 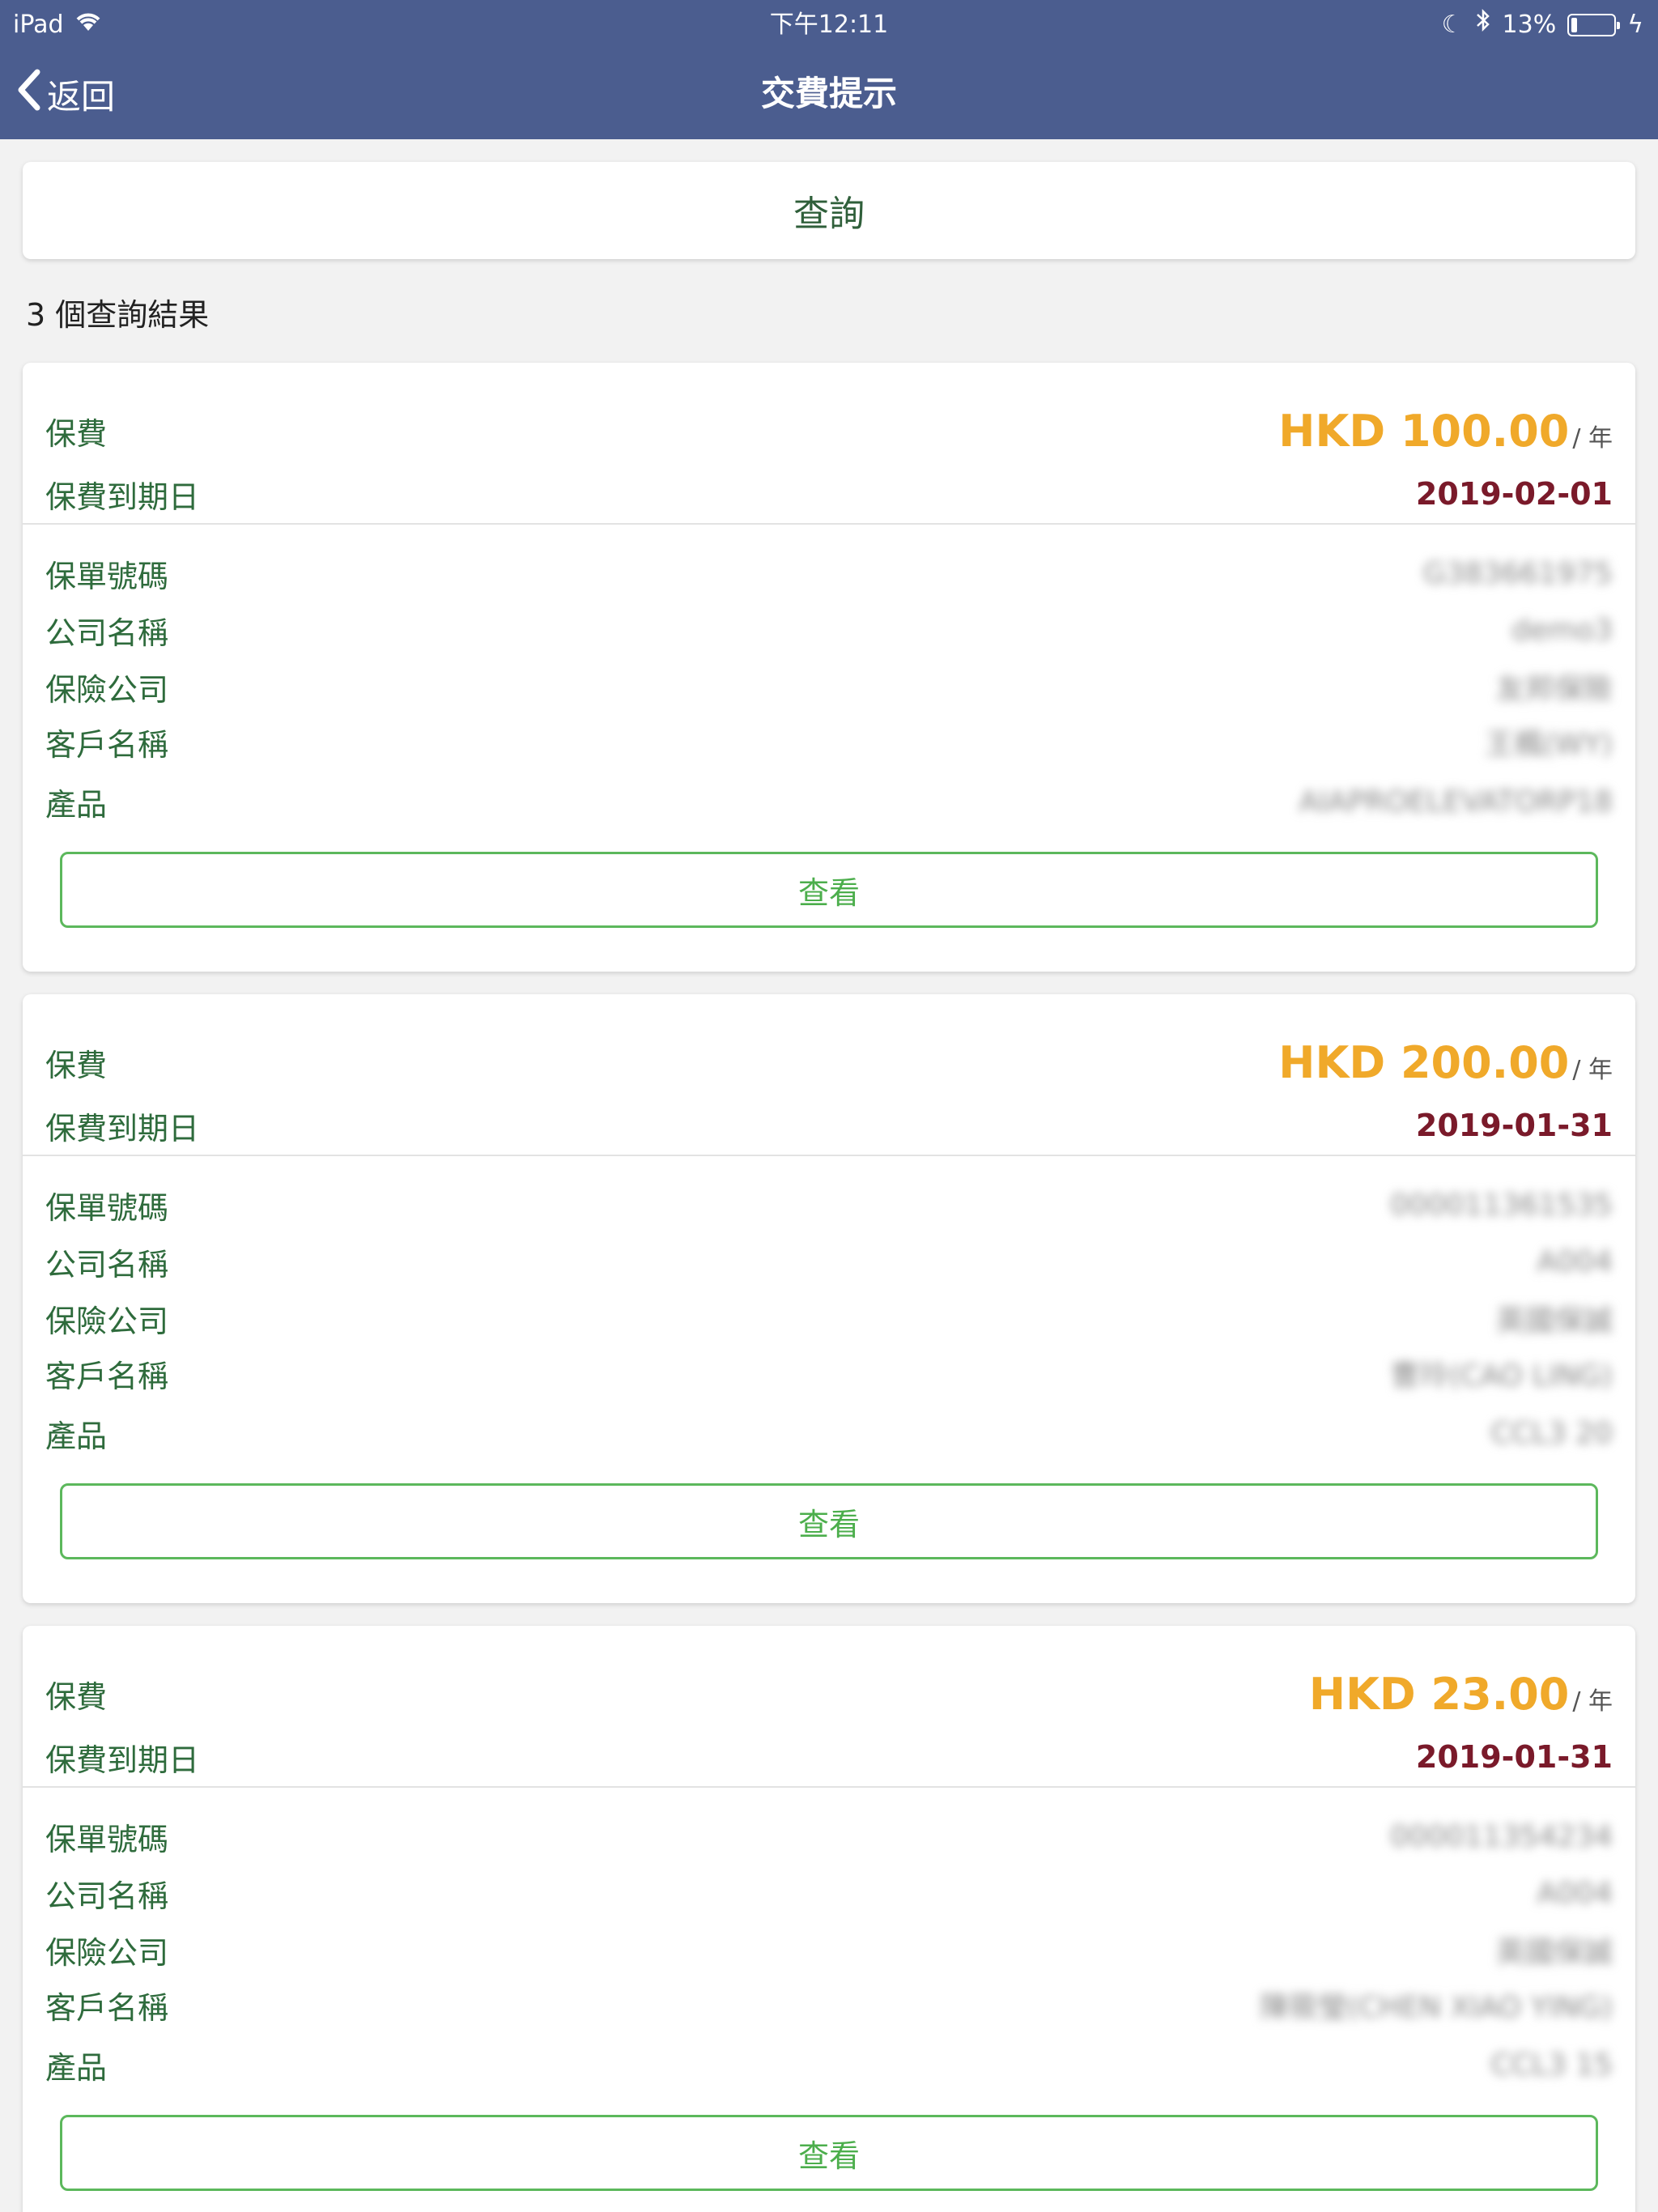 What do you see at coordinates (1594, 25) in the screenshot?
I see `battery-icon` at bounding box center [1594, 25].